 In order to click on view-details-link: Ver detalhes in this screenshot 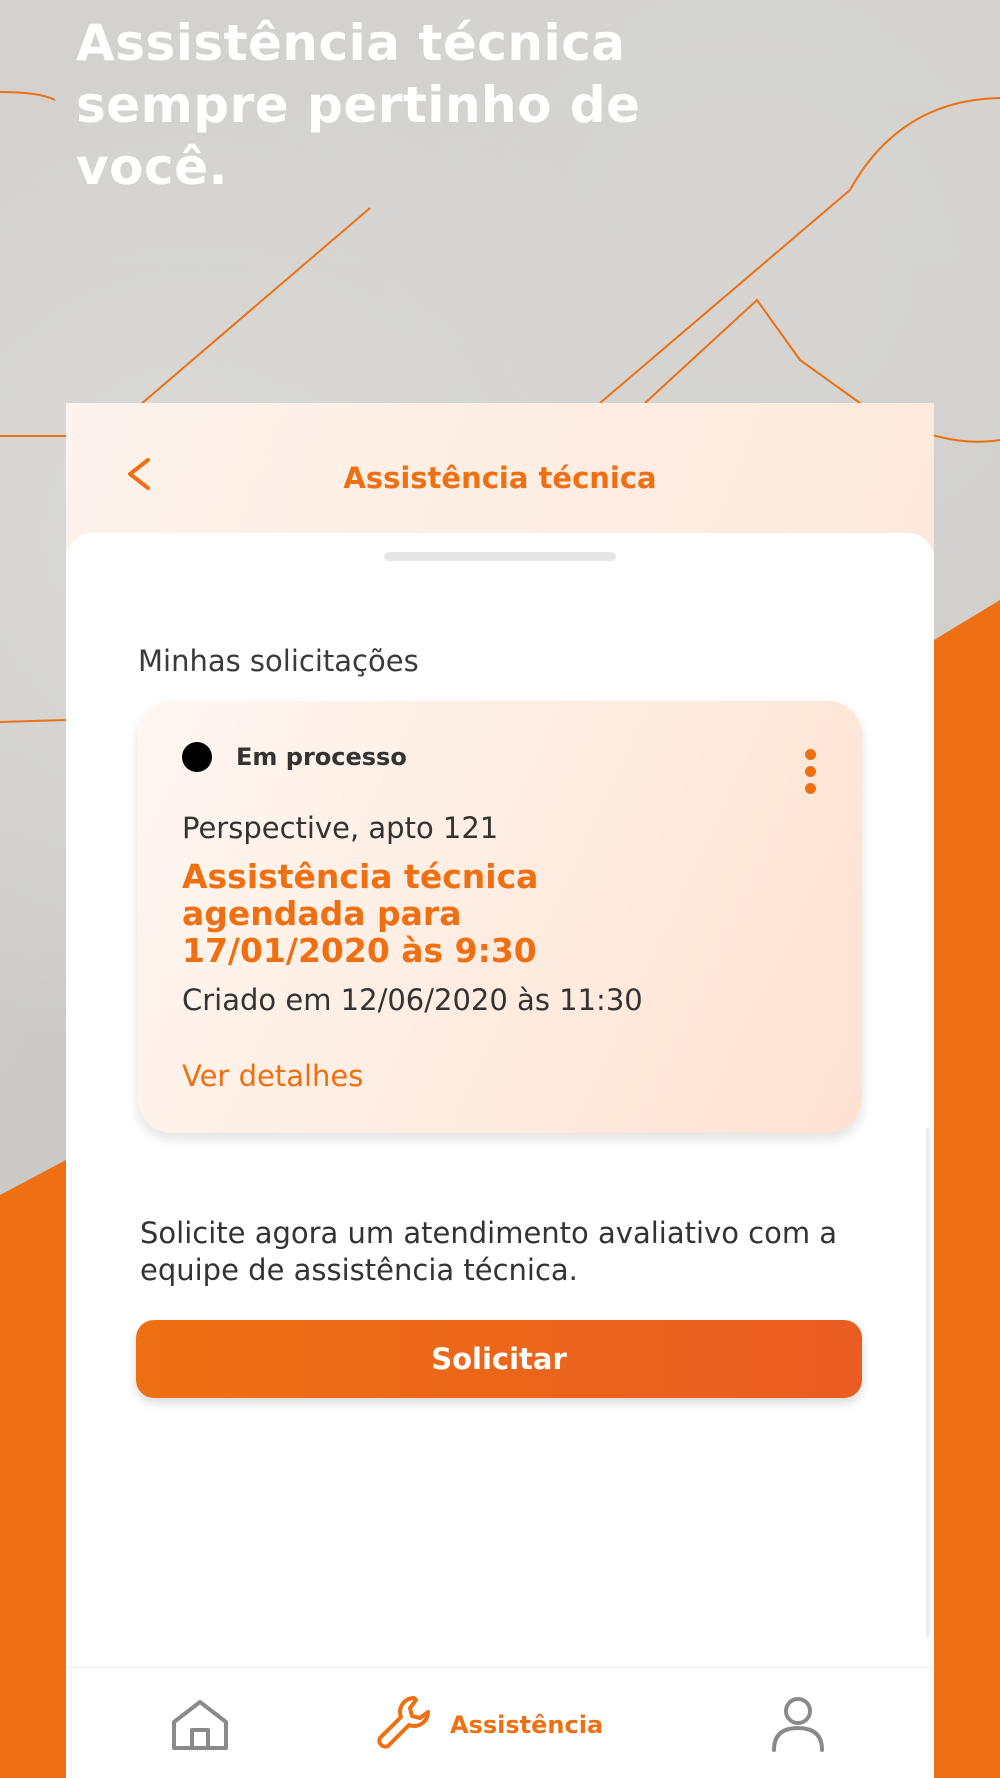, I will do `click(272, 1076)`.